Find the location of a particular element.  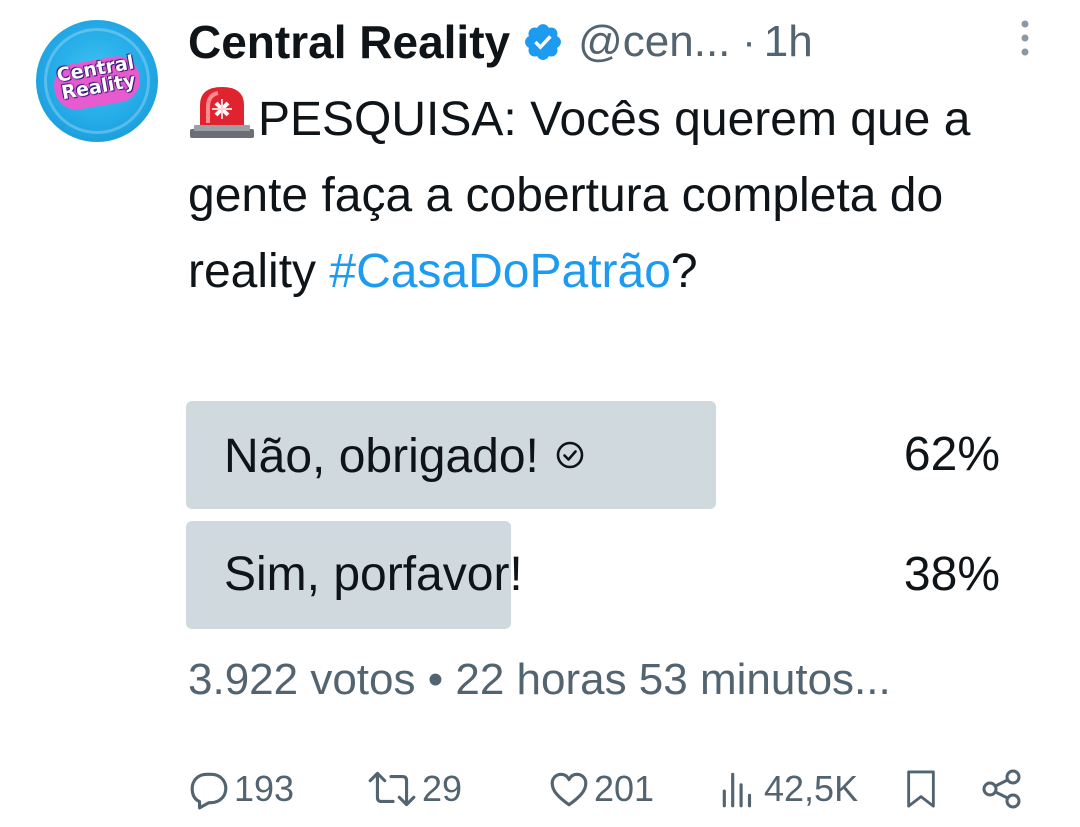

tweet-header: Central Reality @cen... · 1h is located at coordinates (624, 42).